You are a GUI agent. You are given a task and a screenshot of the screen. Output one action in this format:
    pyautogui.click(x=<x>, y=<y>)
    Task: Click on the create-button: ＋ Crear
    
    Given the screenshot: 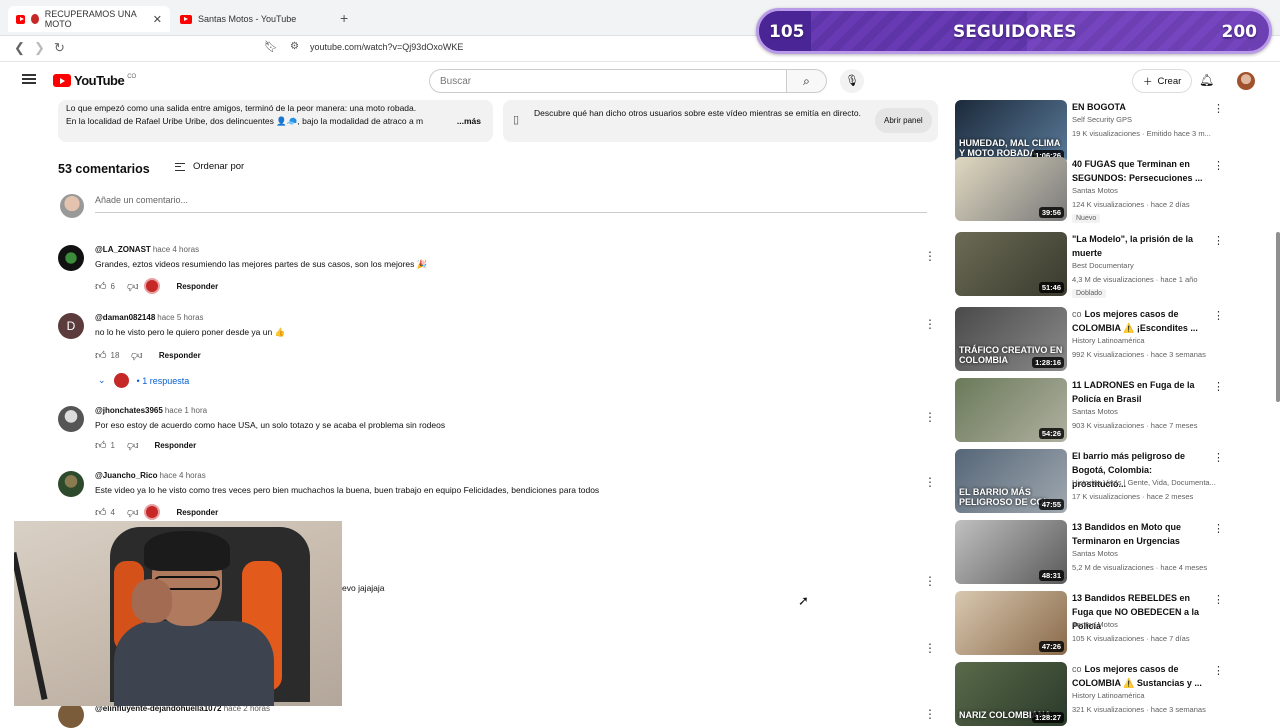 What is the action you would take?
    pyautogui.click(x=1162, y=81)
    